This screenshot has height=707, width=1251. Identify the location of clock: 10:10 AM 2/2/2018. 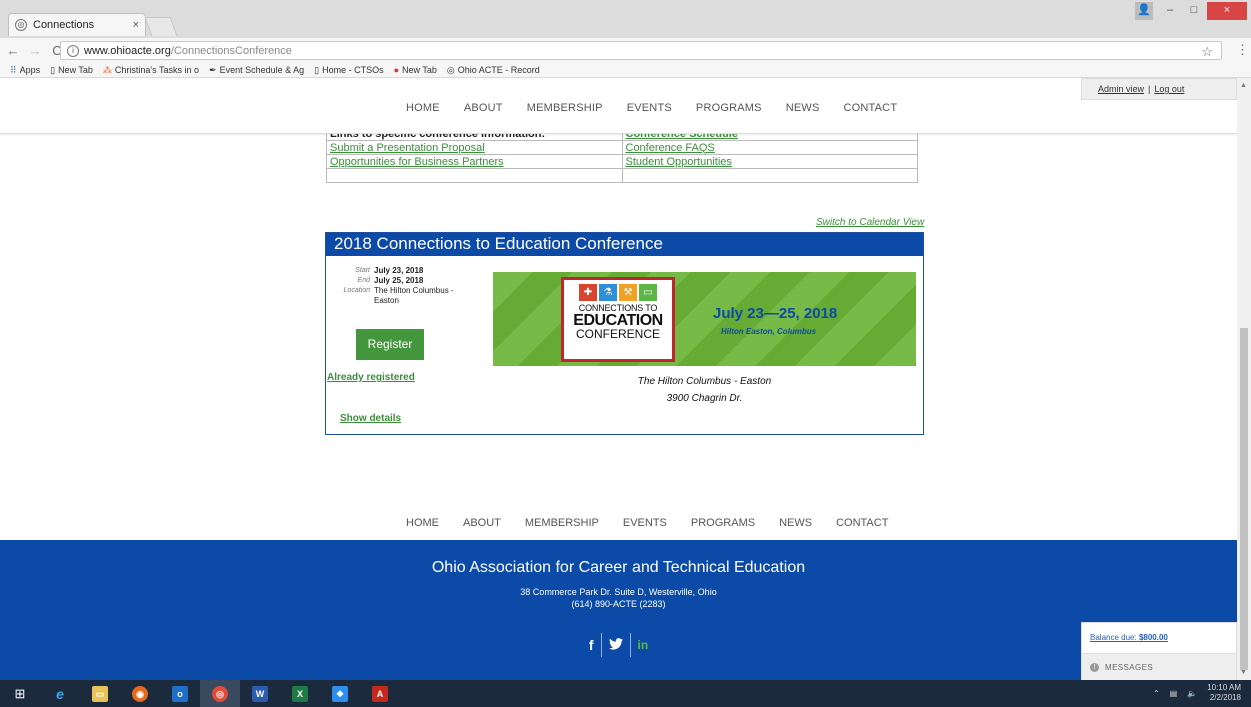
(1224, 693).